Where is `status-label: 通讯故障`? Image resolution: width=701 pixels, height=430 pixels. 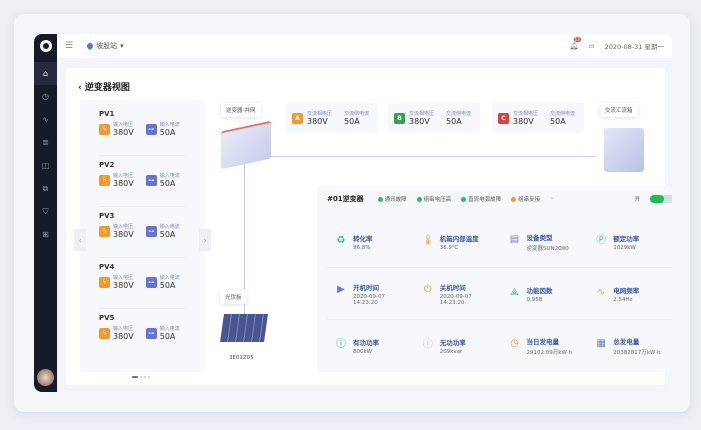
status-label: 通讯故障 is located at coordinates (395, 200).